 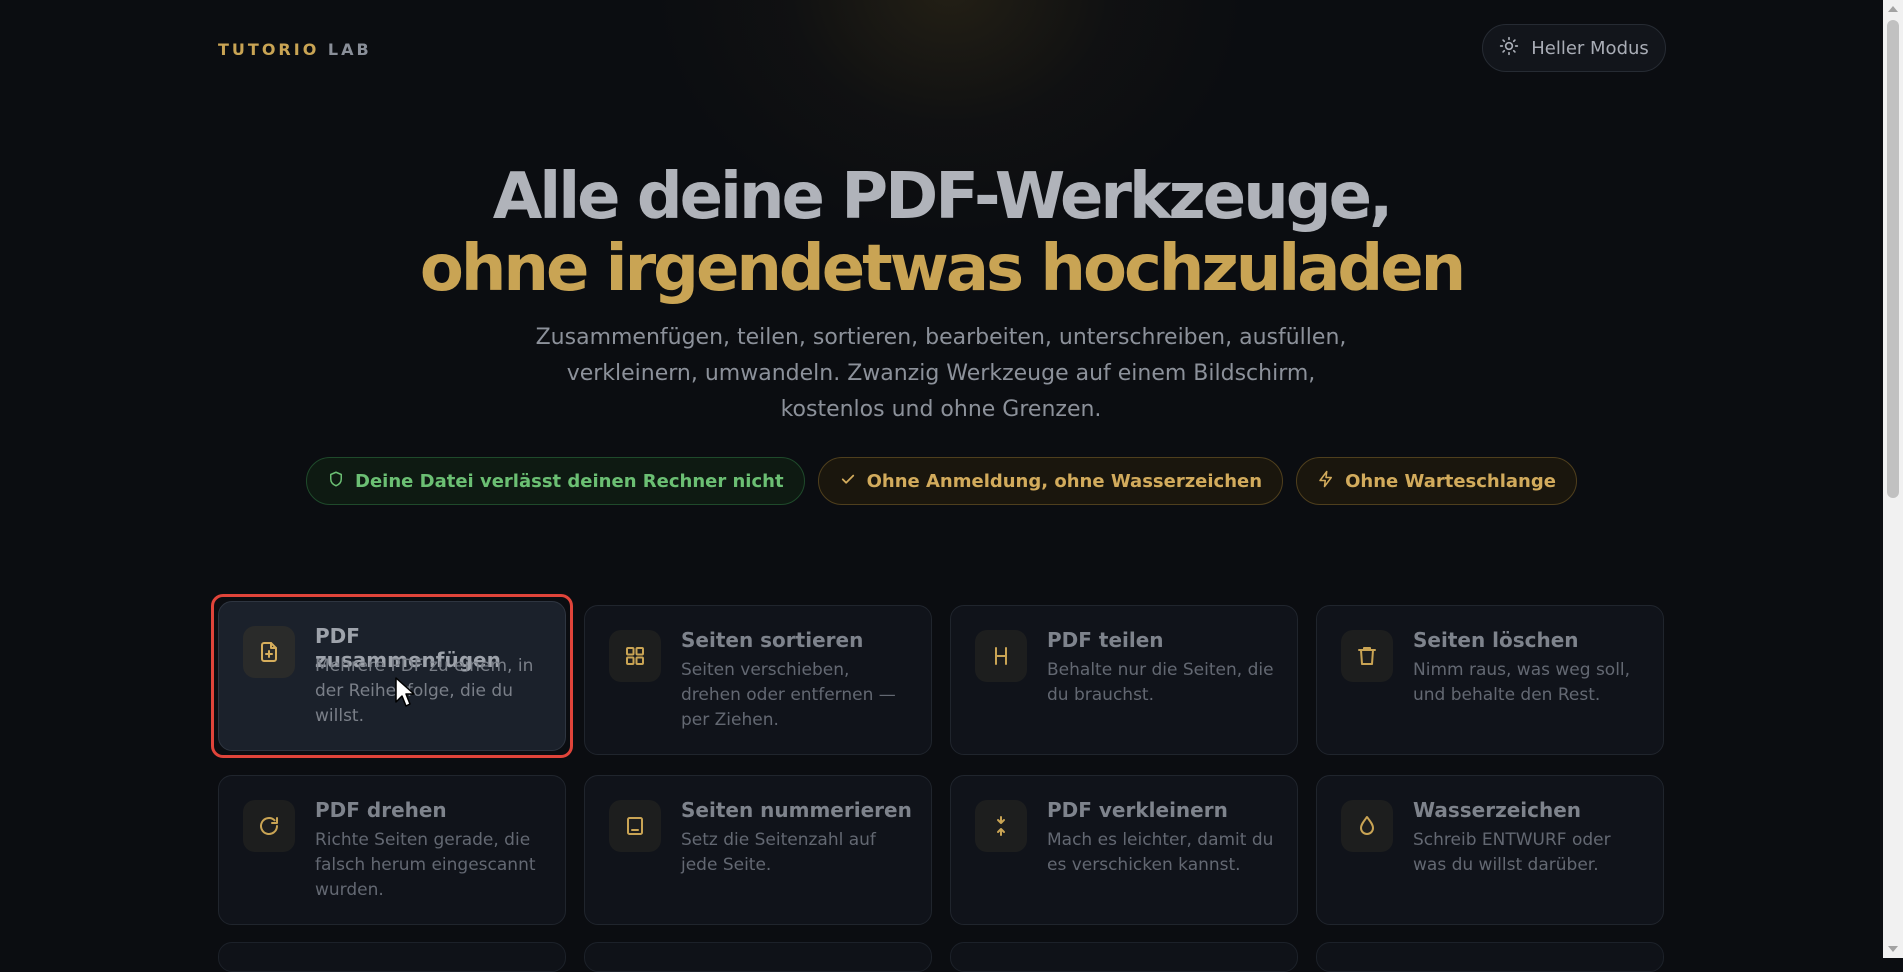 I want to click on badge-no-signup: Ohne Anmeldung, ohne Wasserzeichen, so click(x=1050, y=481).